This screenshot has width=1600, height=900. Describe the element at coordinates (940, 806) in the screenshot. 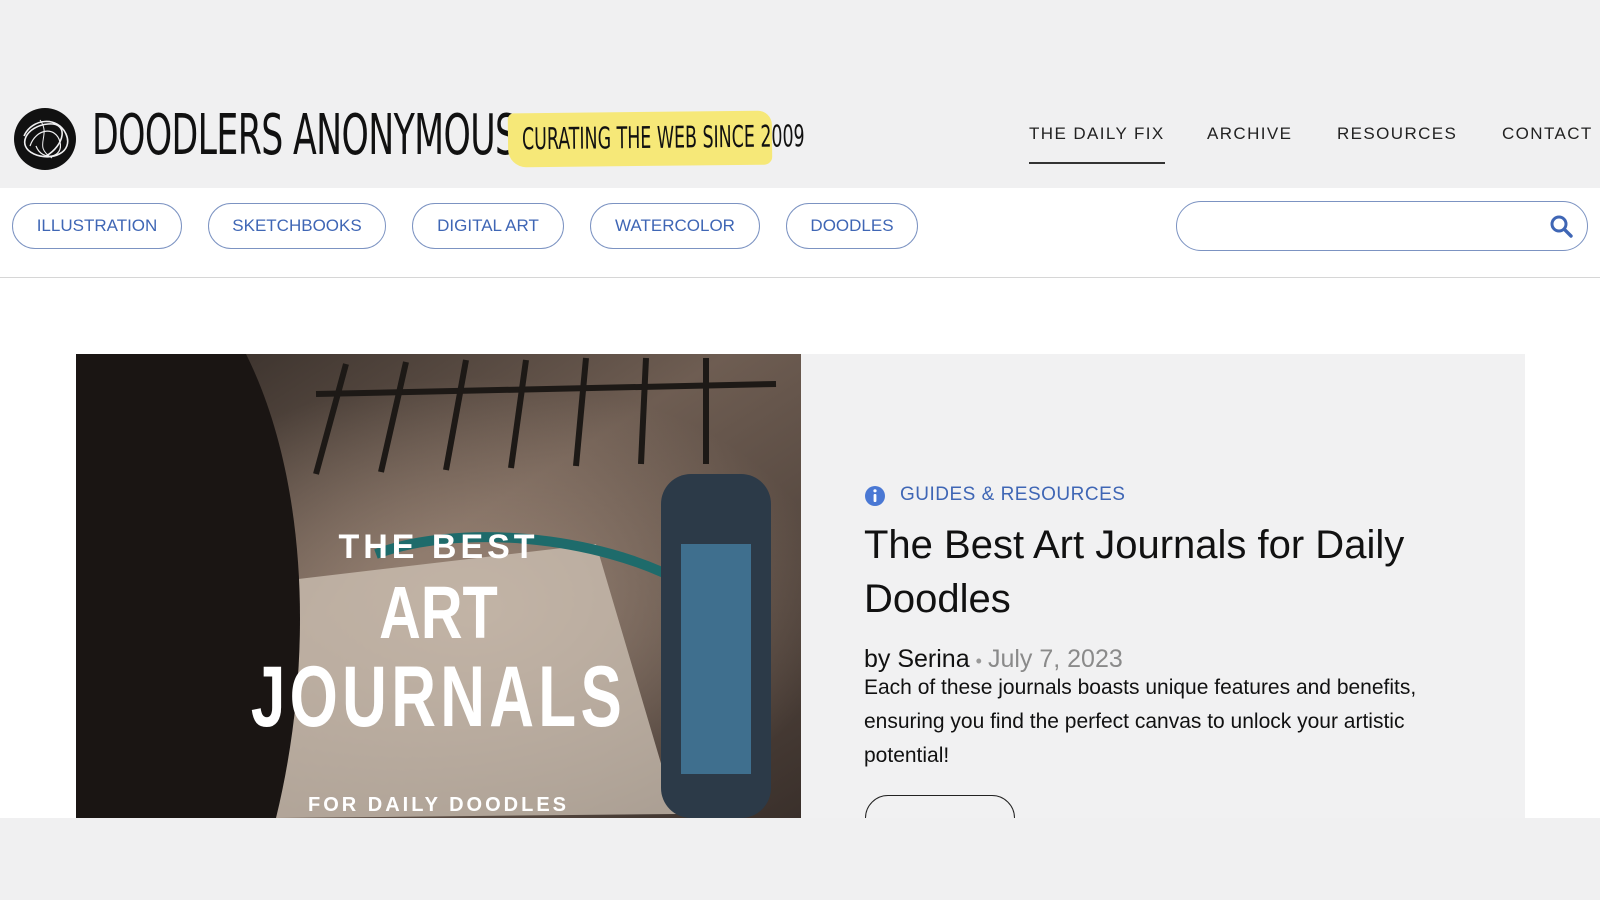

I see `read-more-button` at that location.